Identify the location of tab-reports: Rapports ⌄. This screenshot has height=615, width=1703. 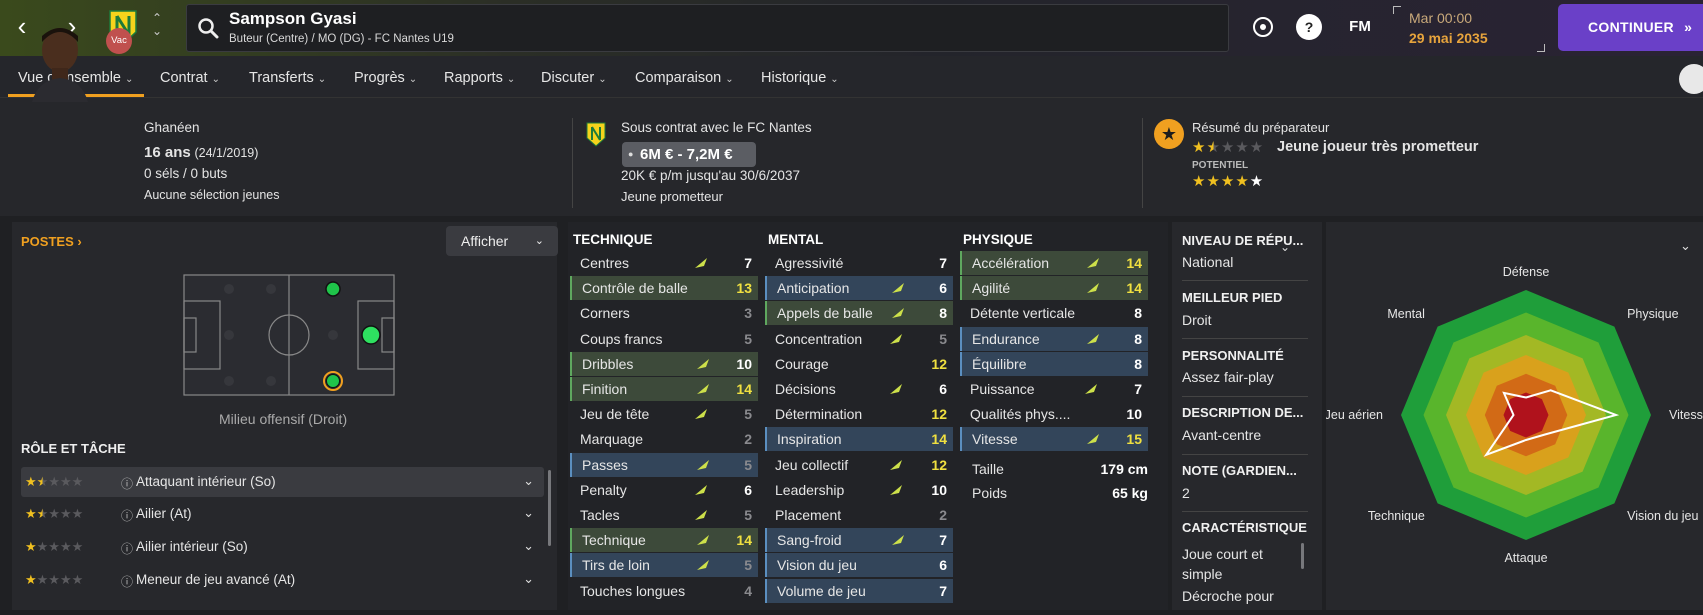
(479, 78).